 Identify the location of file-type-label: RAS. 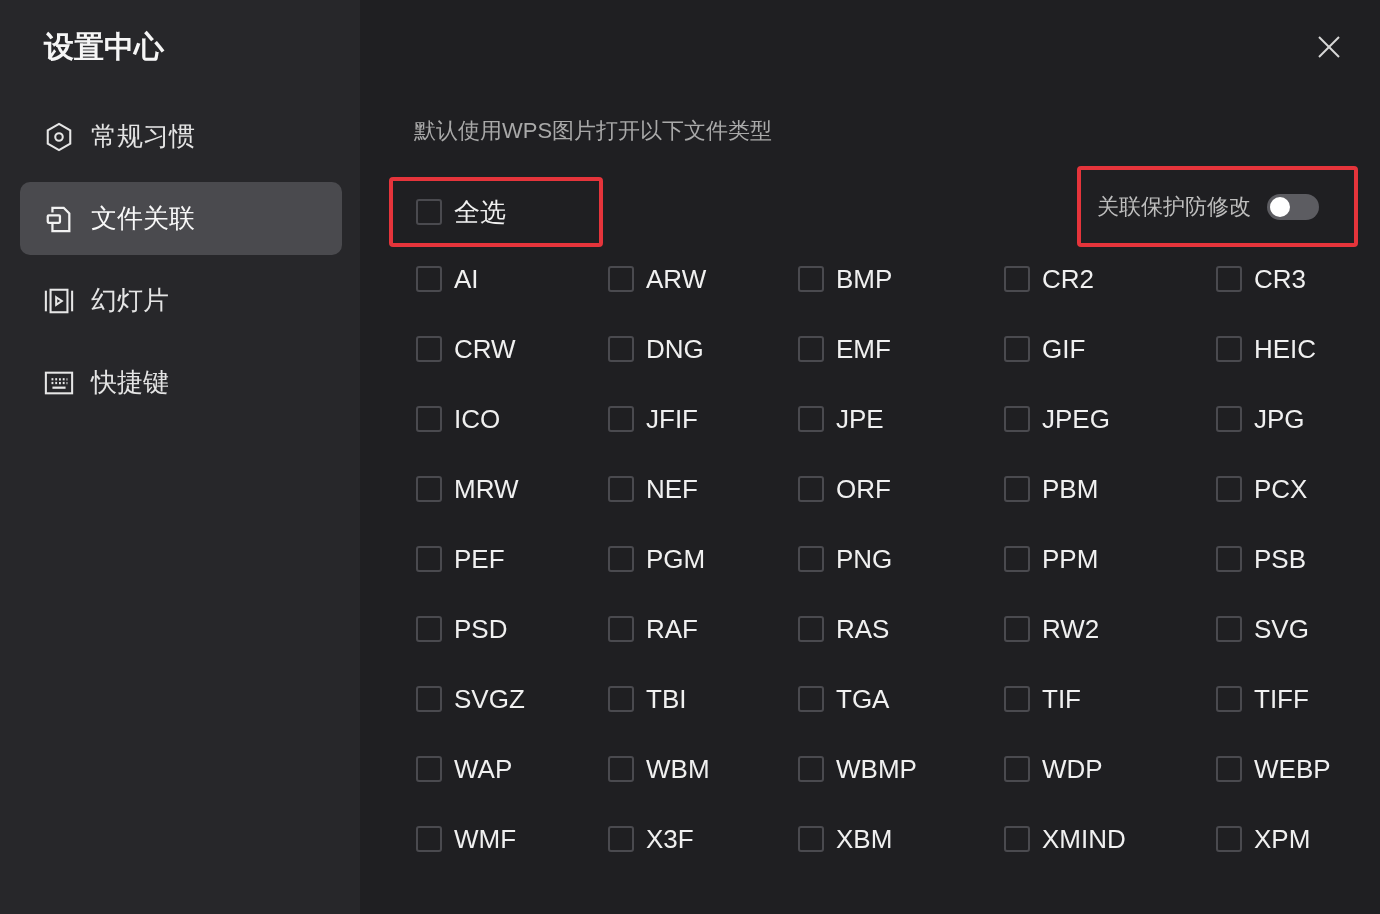
(863, 629).